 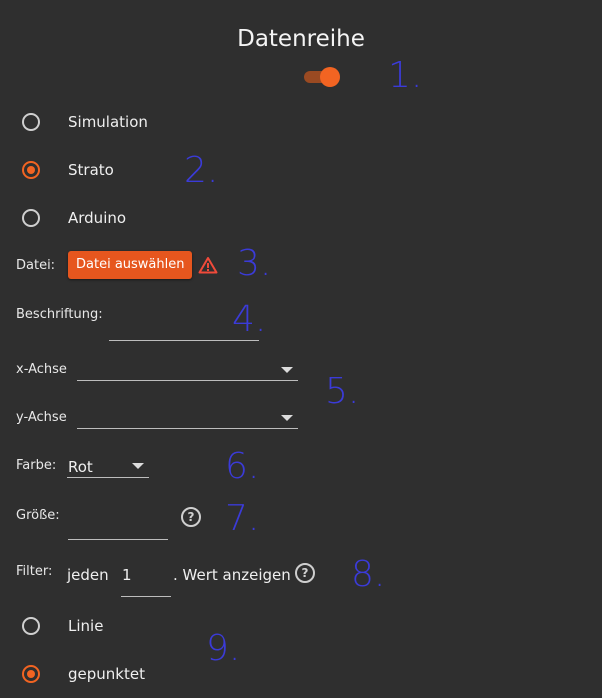 What do you see at coordinates (342, 391) in the screenshot?
I see `annotation-5: 5.` at bounding box center [342, 391].